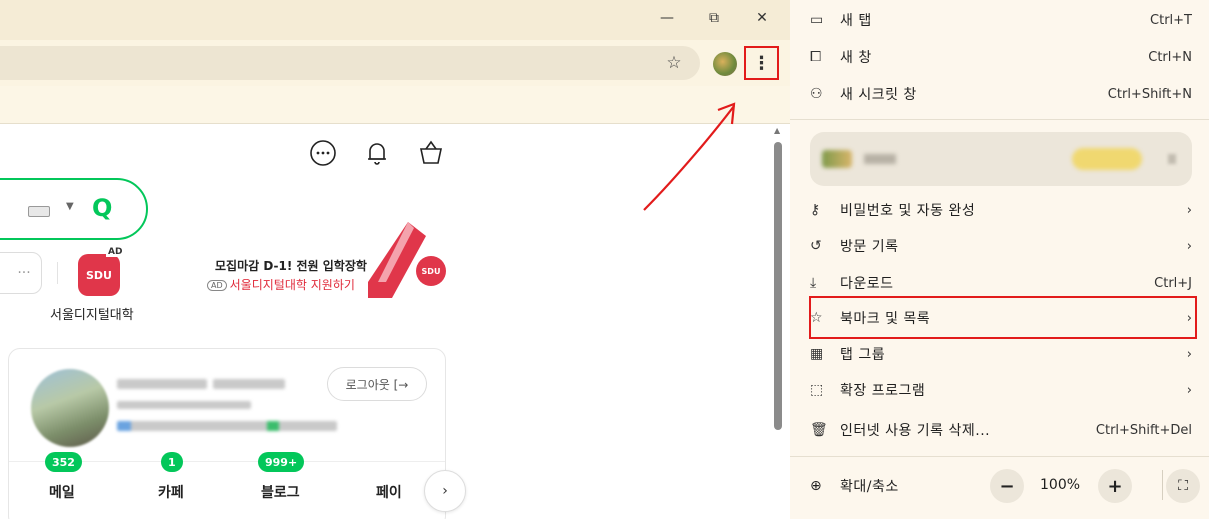  What do you see at coordinates (350, 63) in the screenshot?
I see `address-bar` at bounding box center [350, 63].